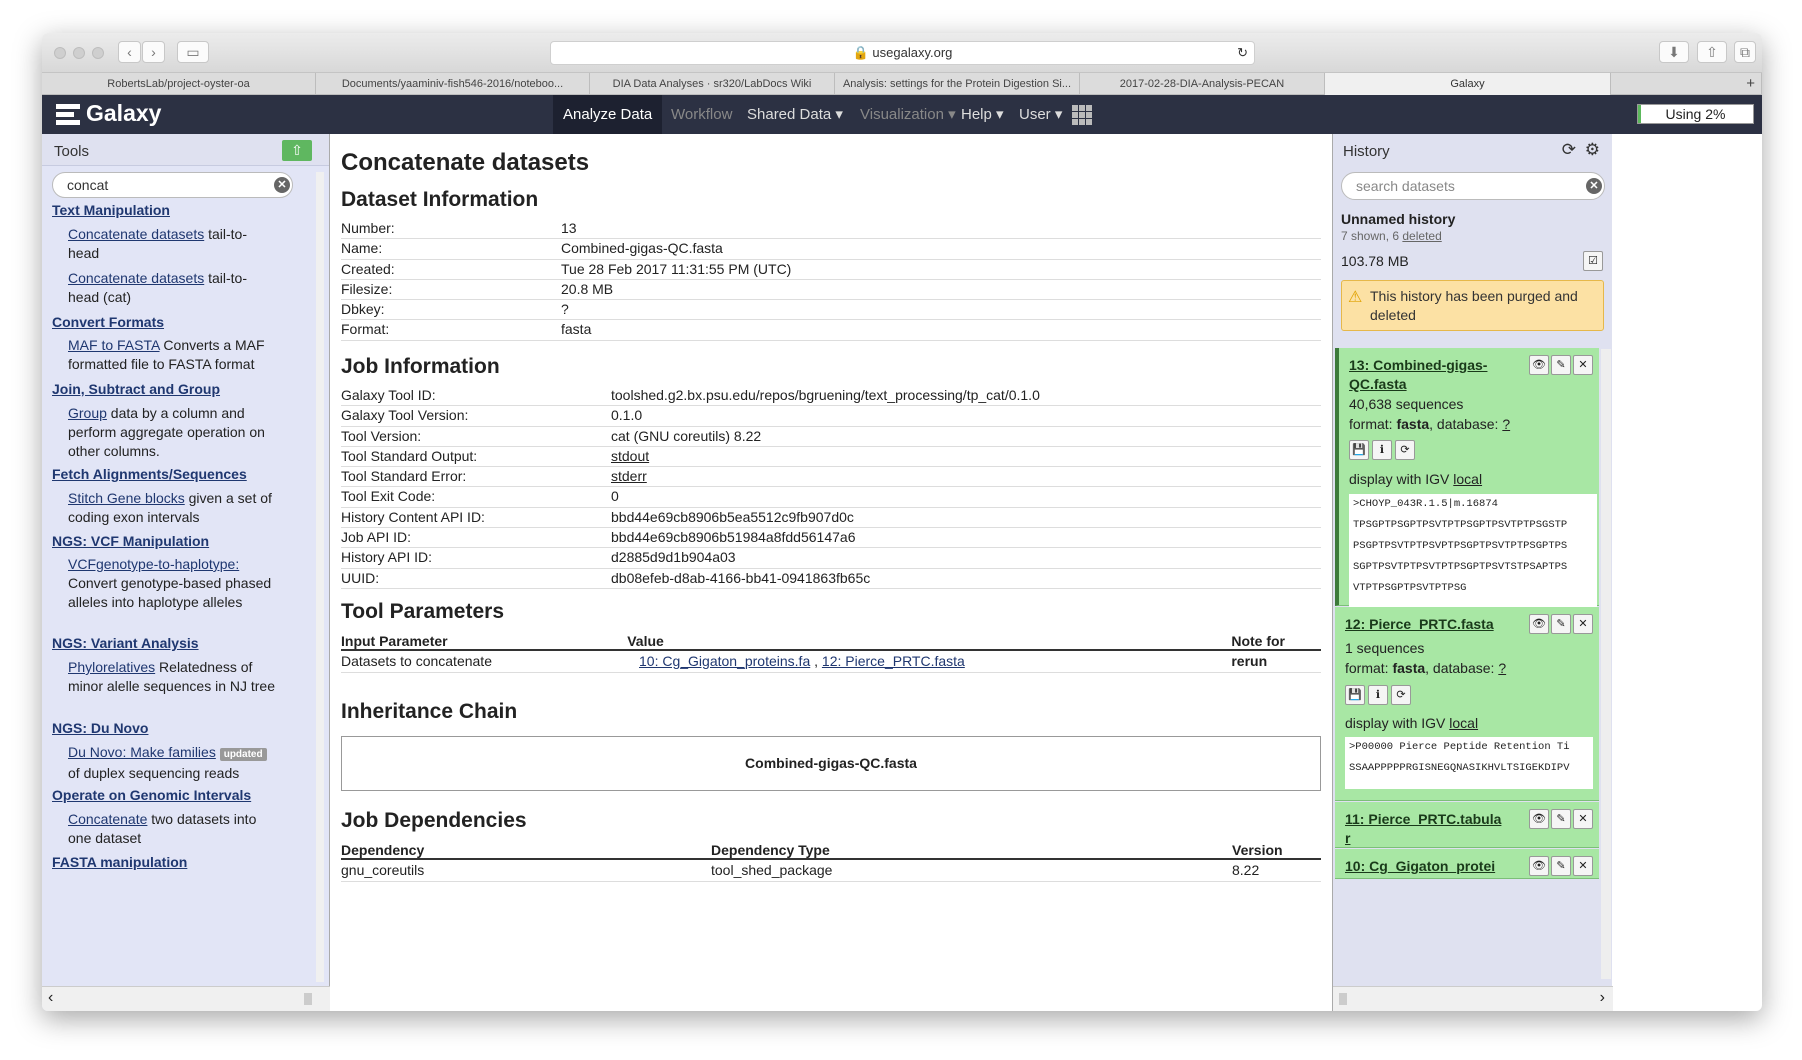 Image resolution: width=1802 pixels, height=1060 pixels. I want to click on collapse-right-icon: ›, so click(1602, 998).